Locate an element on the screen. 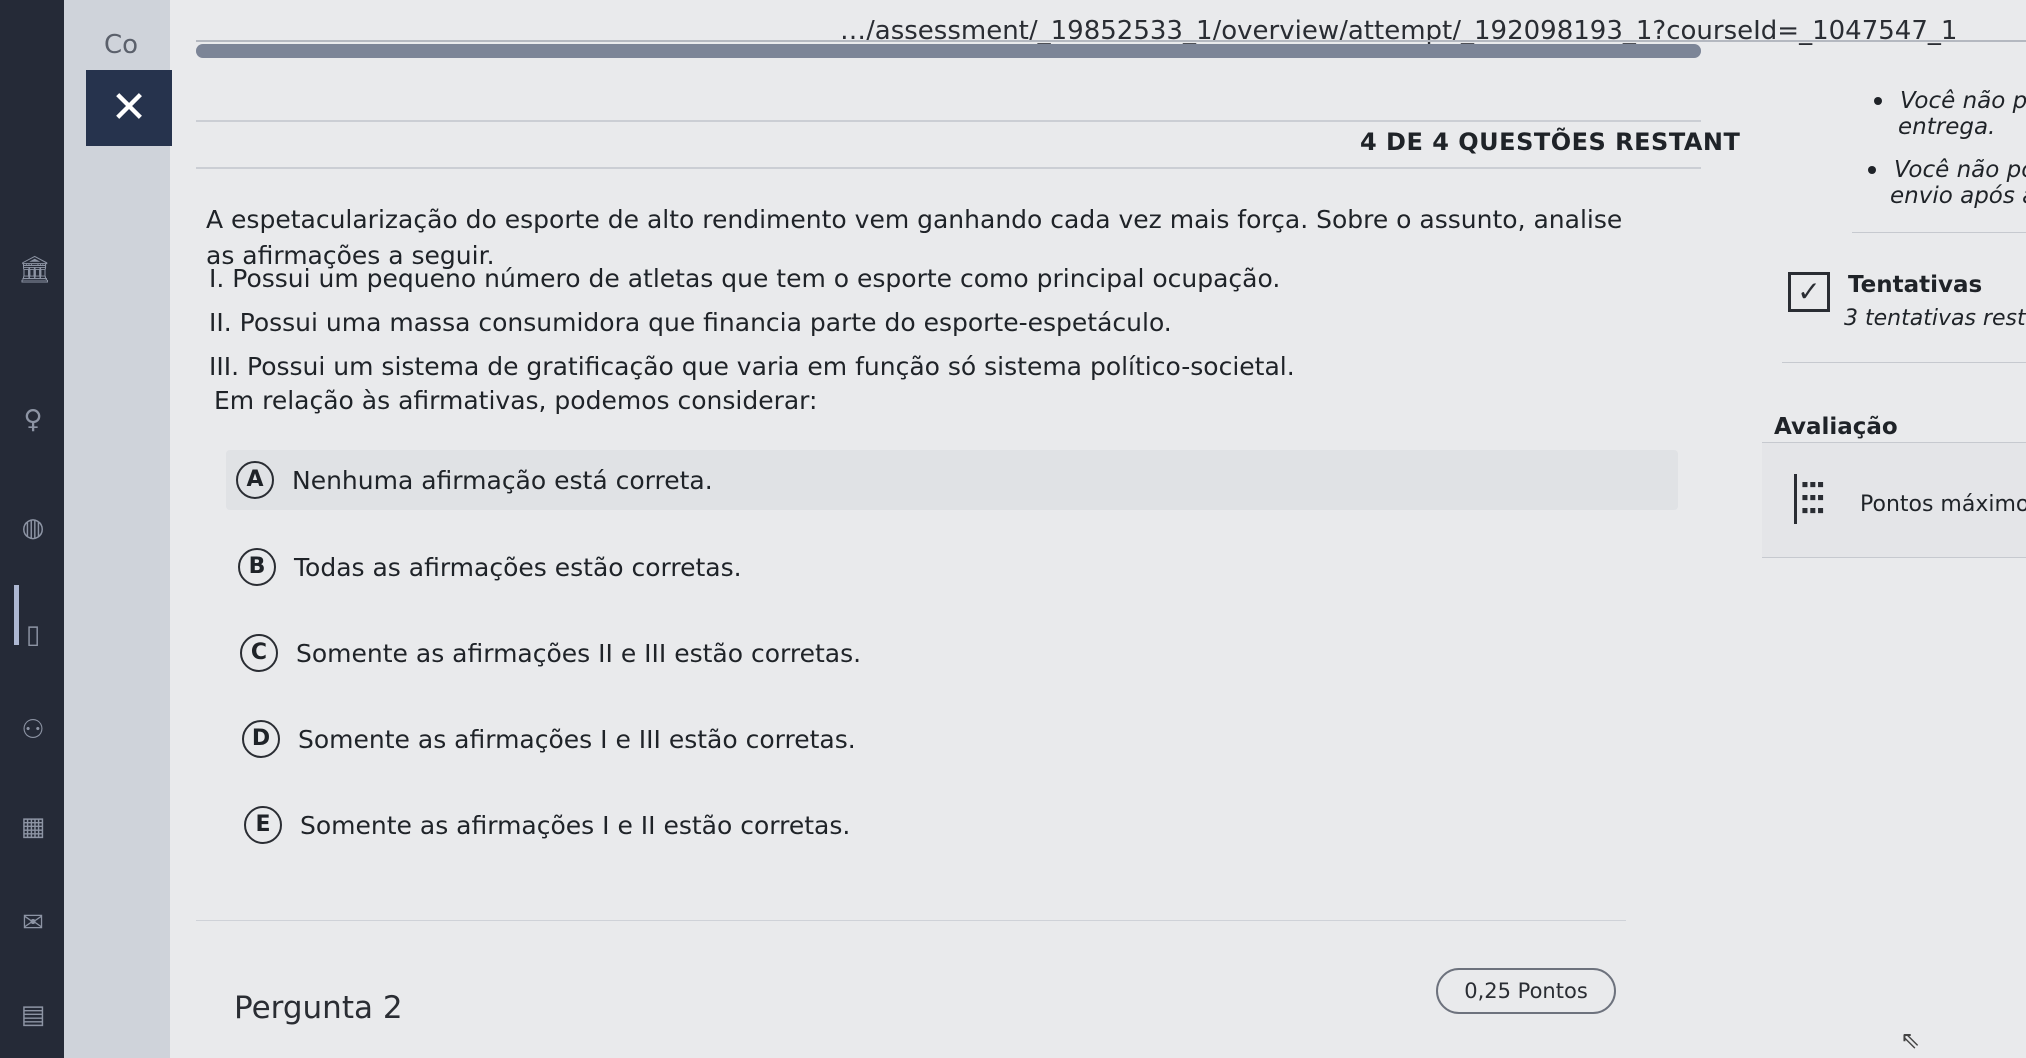 This screenshot has height=1058, width=2026. points-badge: 0,25 Pontos is located at coordinates (1526, 991).